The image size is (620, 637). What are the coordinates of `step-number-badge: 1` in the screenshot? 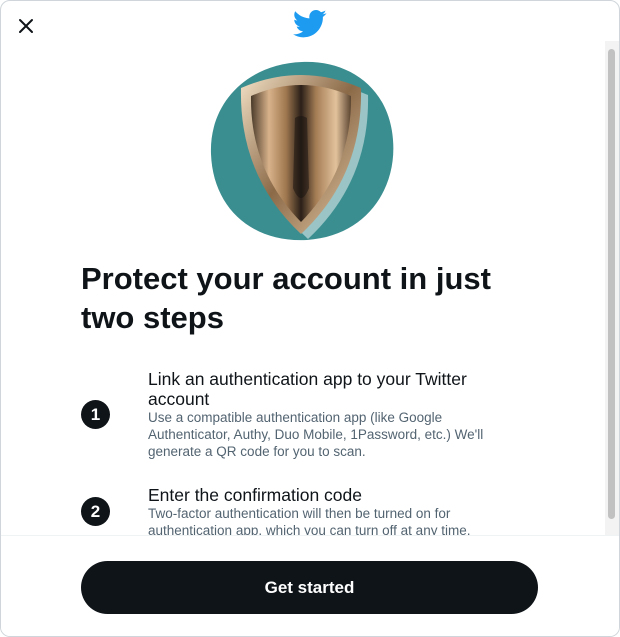 It's located at (95, 414).